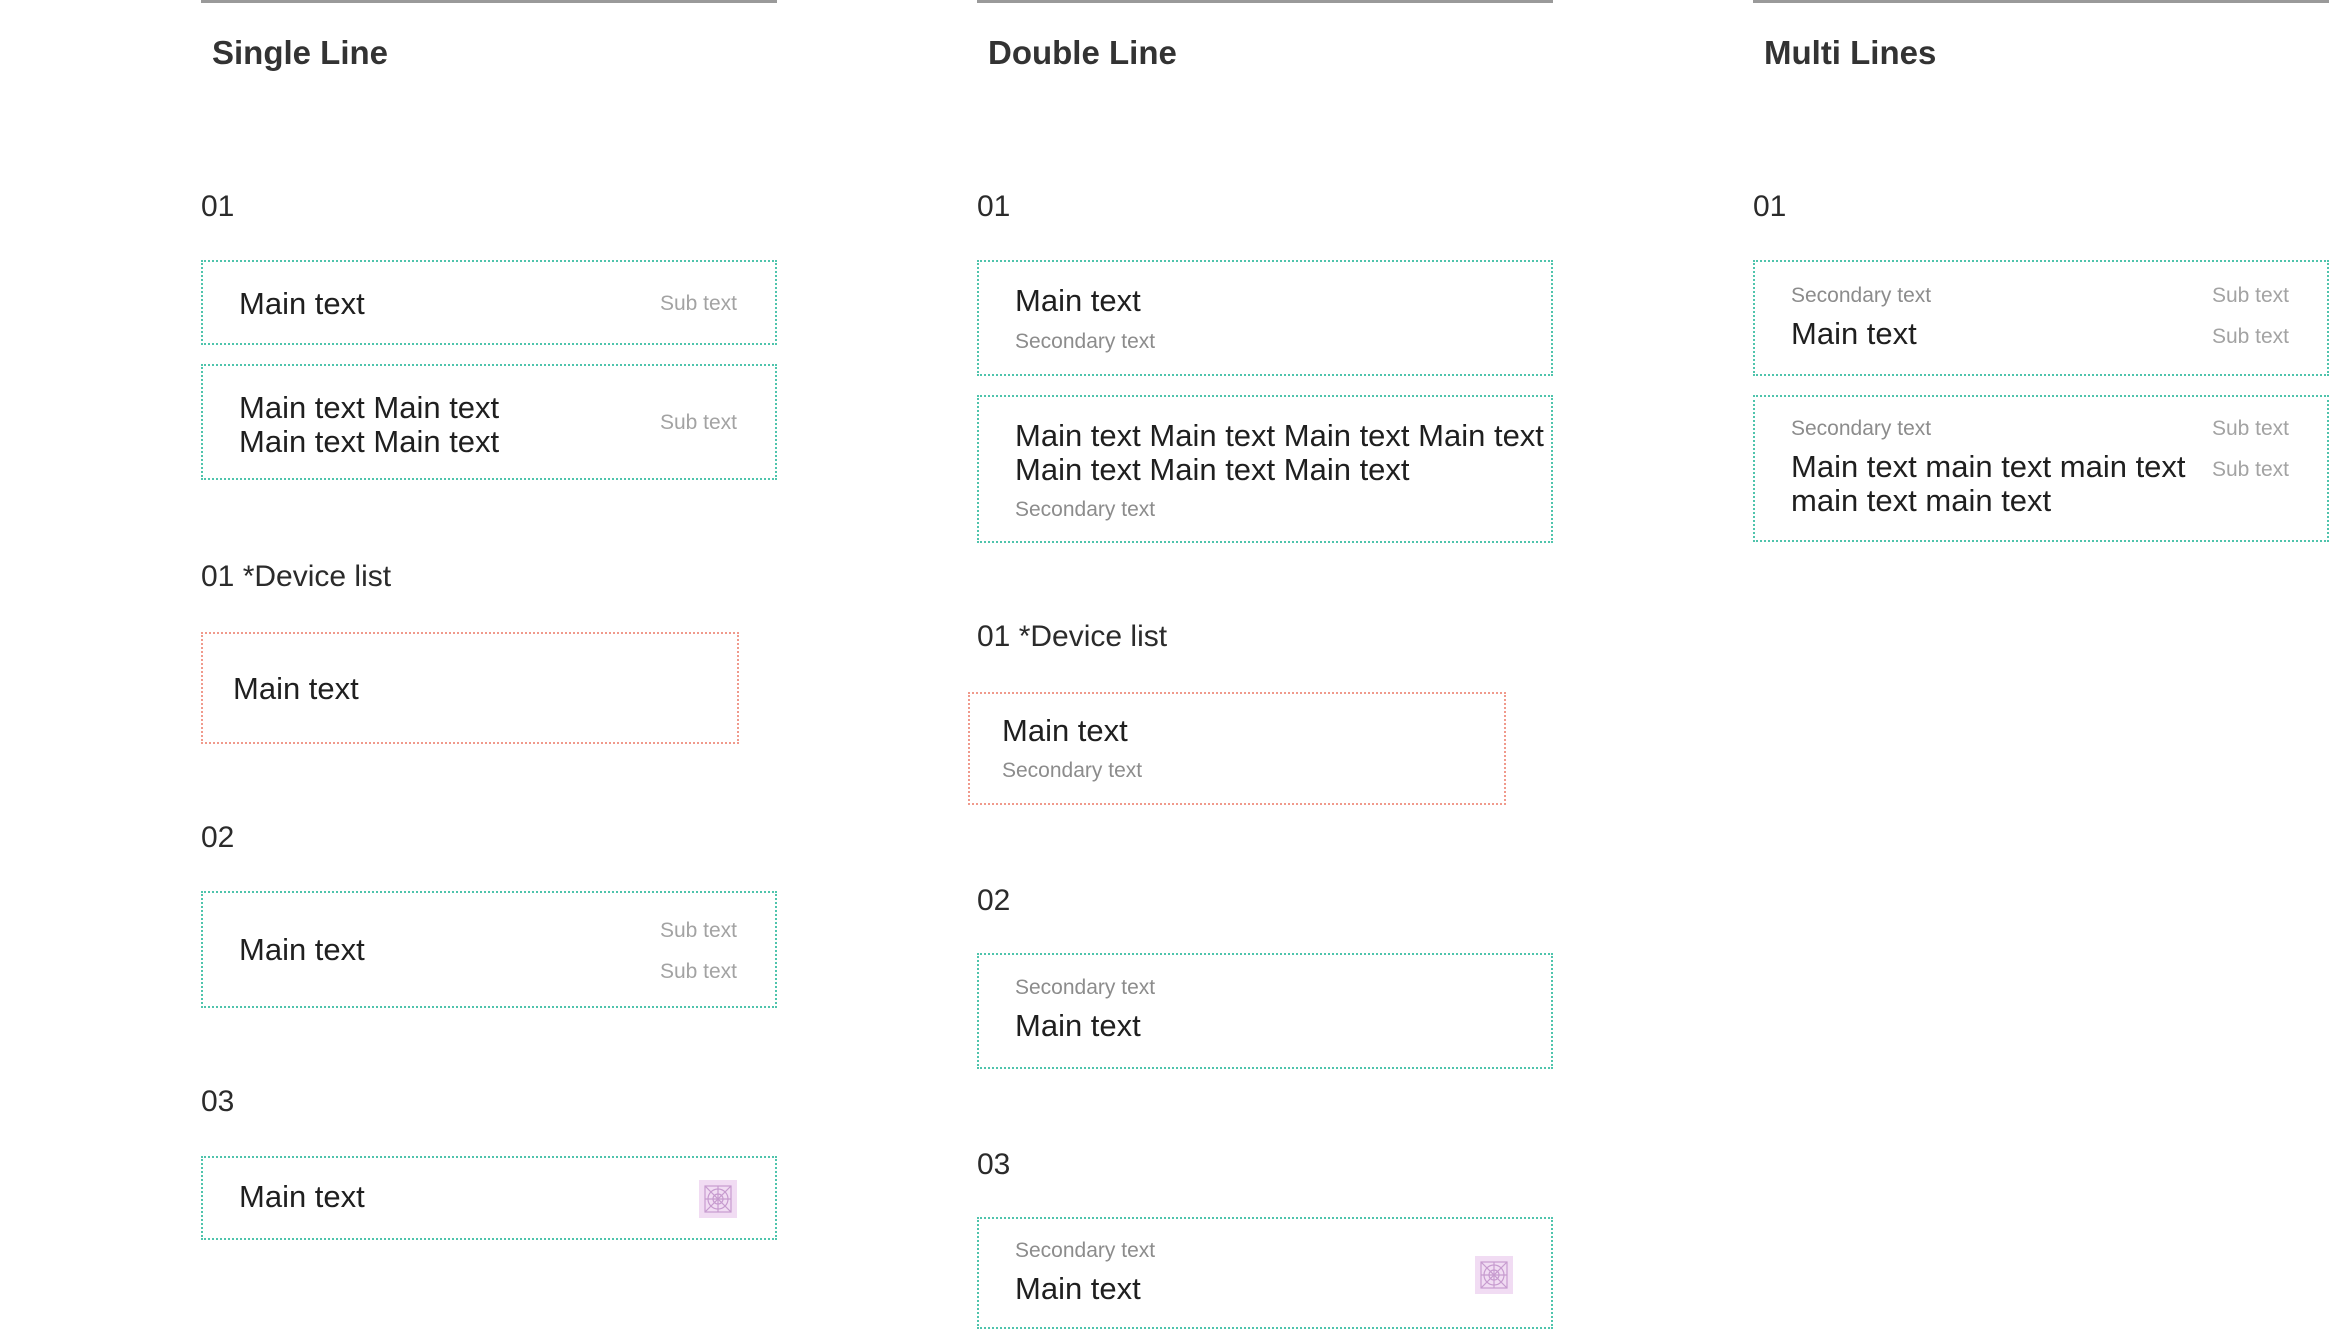 Image resolution: width=2330 pixels, height=1330 pixels. Describe the element at coordinates (1072, 636) in the screenshot. I see `double-device-list-label: 01 *Device list` at that location.